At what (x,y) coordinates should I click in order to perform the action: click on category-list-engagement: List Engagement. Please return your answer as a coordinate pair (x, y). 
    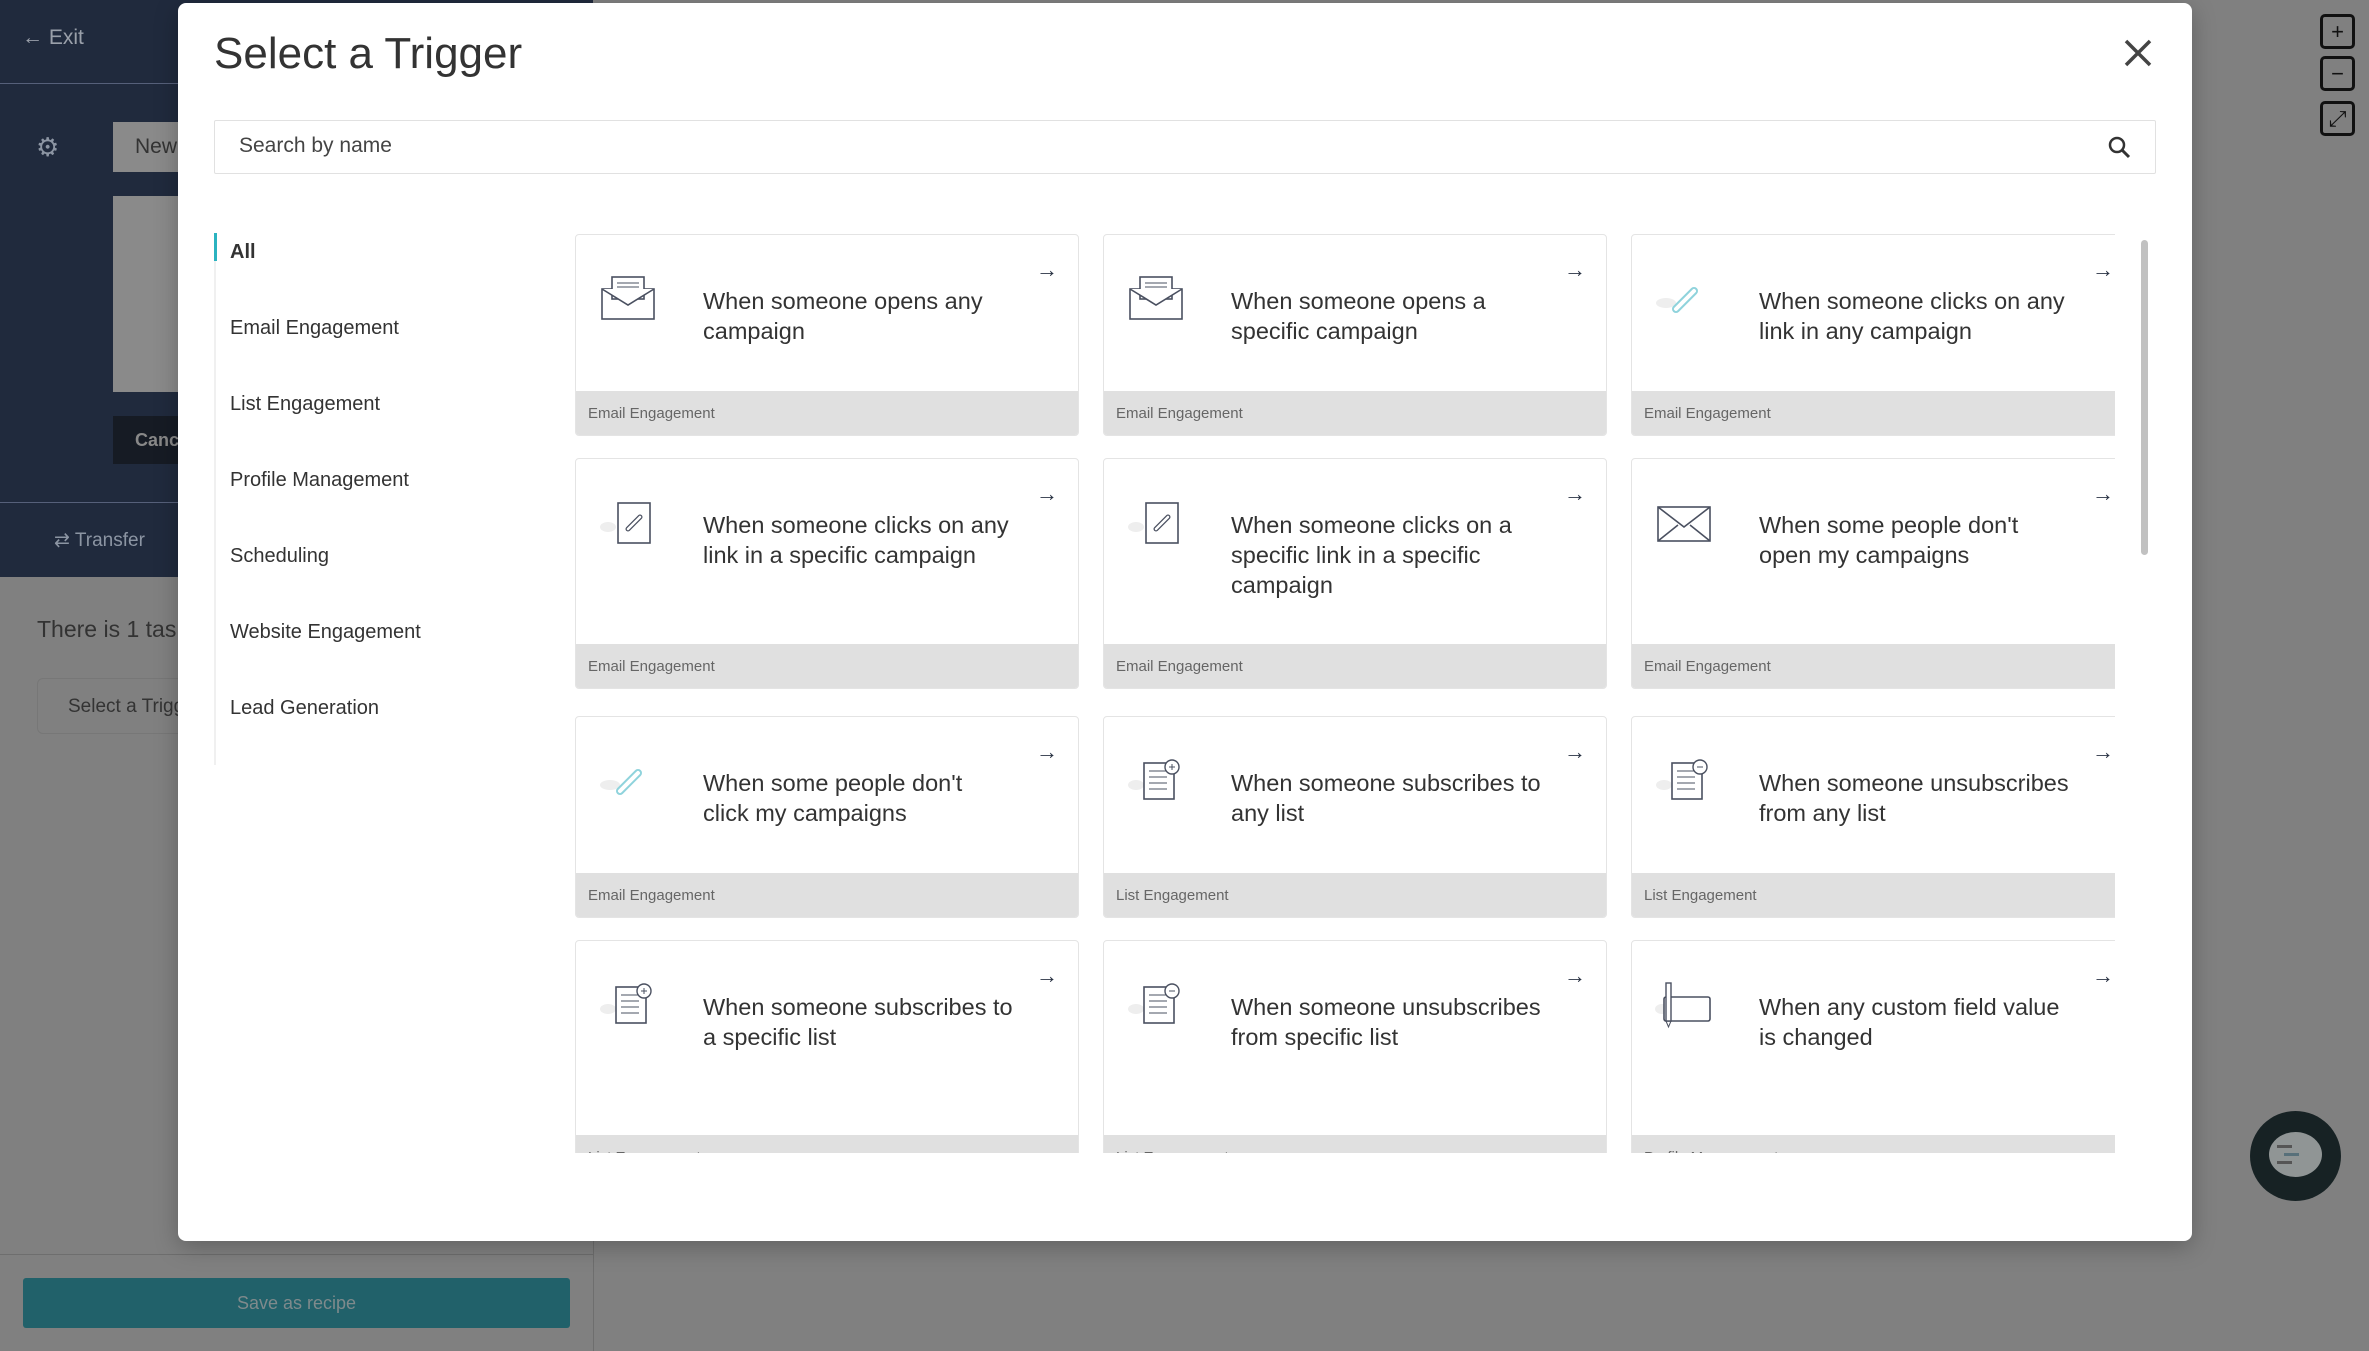
    Looking at the image, I should click on (365, 423).